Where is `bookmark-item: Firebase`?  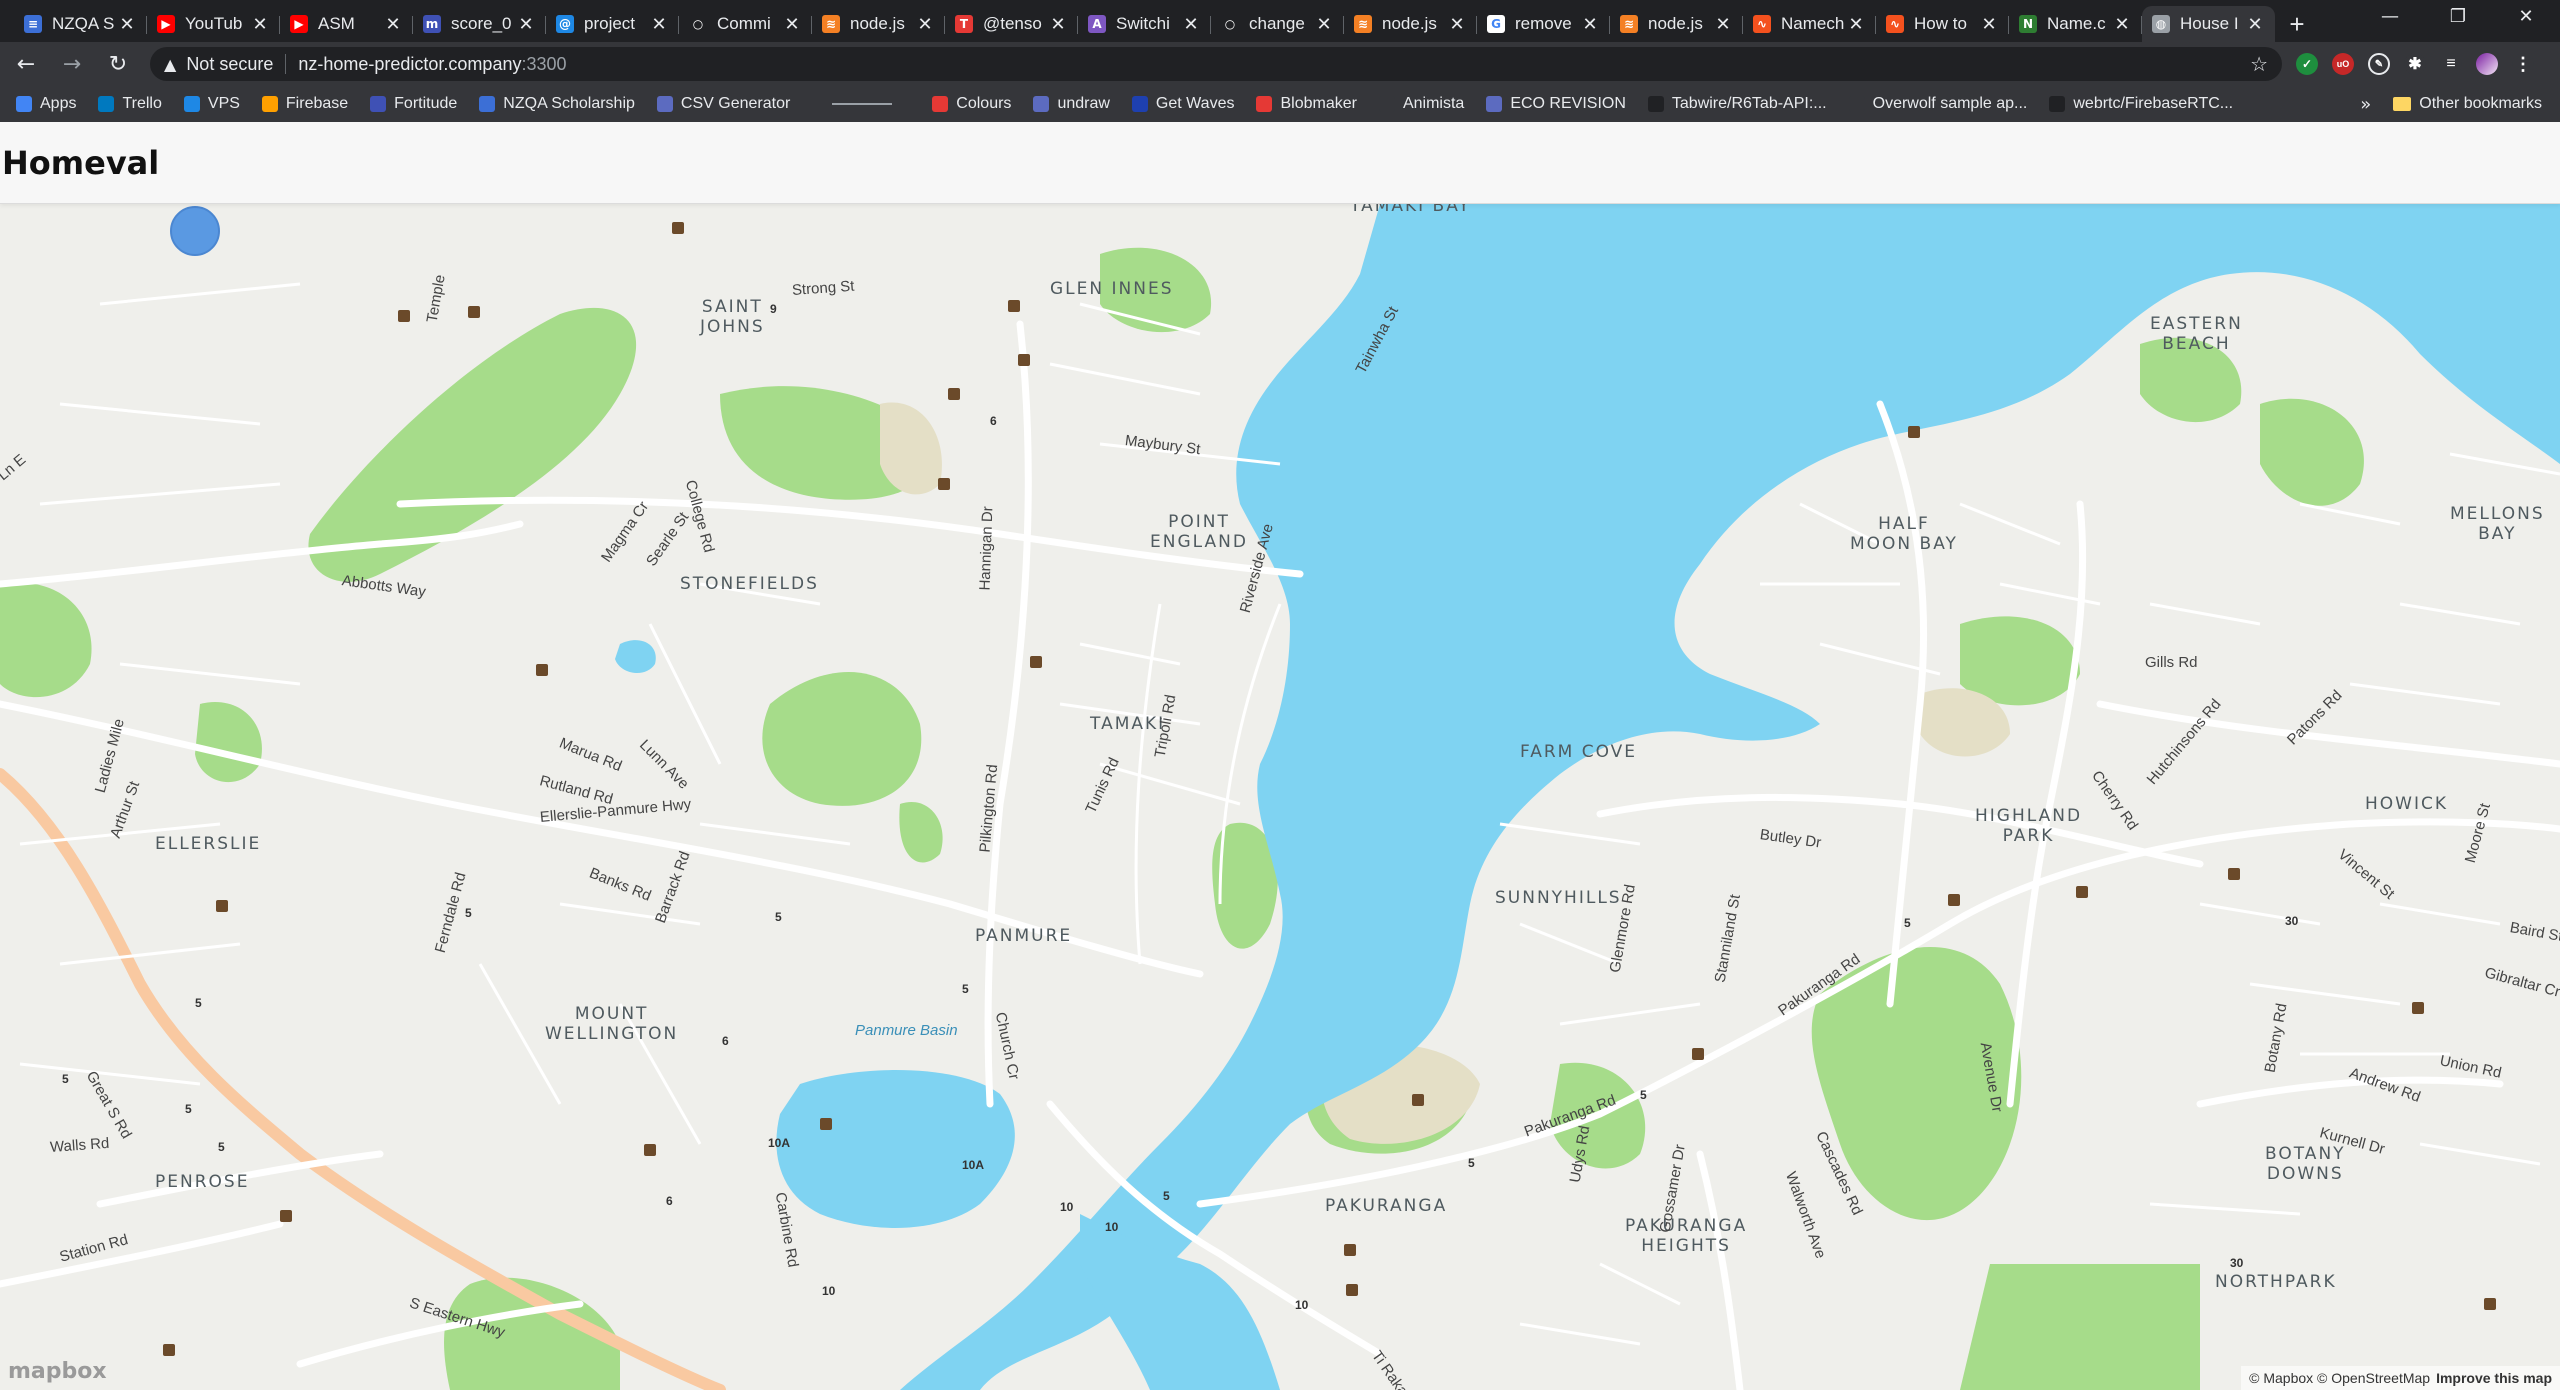 bookmark-item: Firebase is located at coordinates (304, 104).